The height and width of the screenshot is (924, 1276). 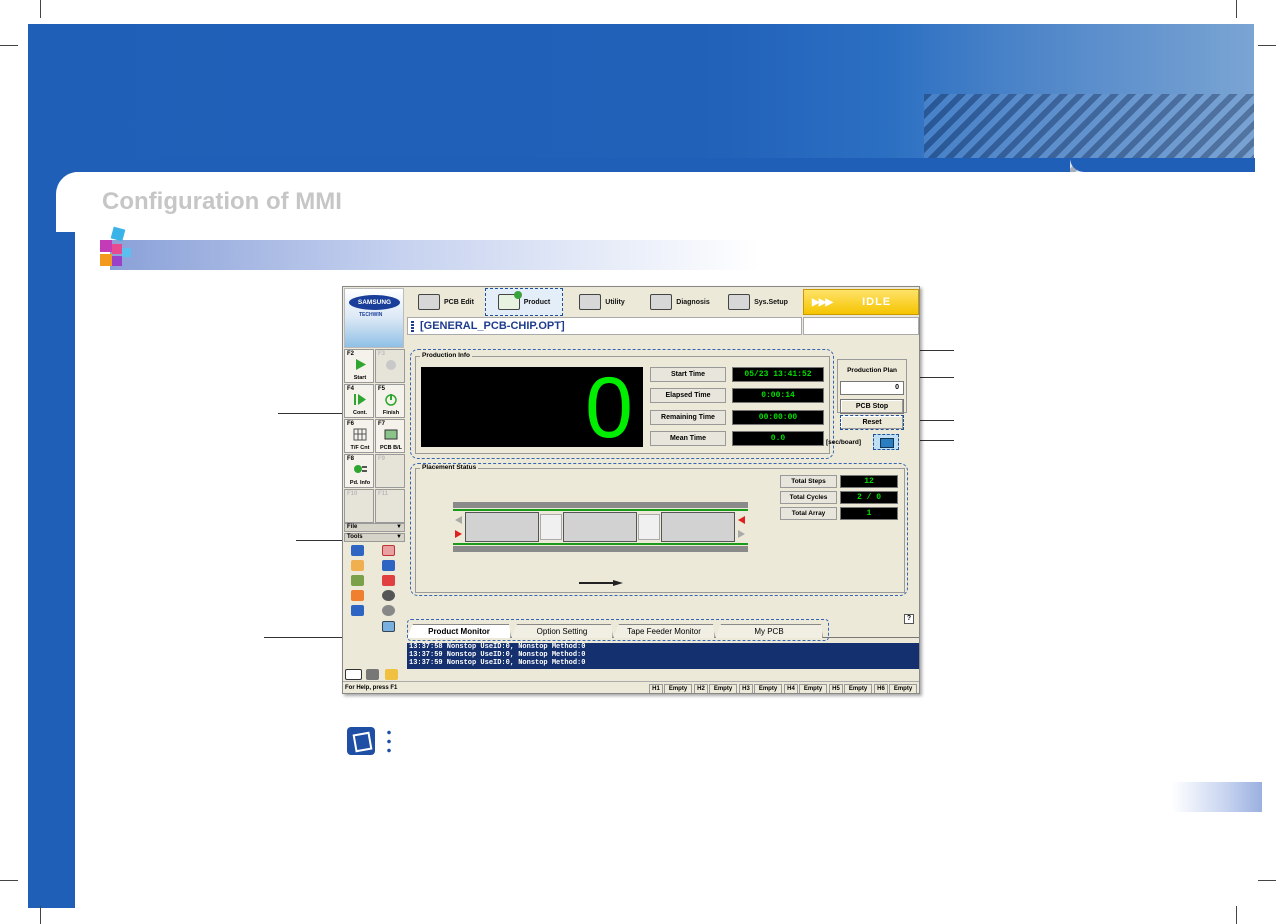 What do you see at coordinates (352, 494) in the screenshot?
I see `fkey-code: F10` at bounding box center [352, 494].